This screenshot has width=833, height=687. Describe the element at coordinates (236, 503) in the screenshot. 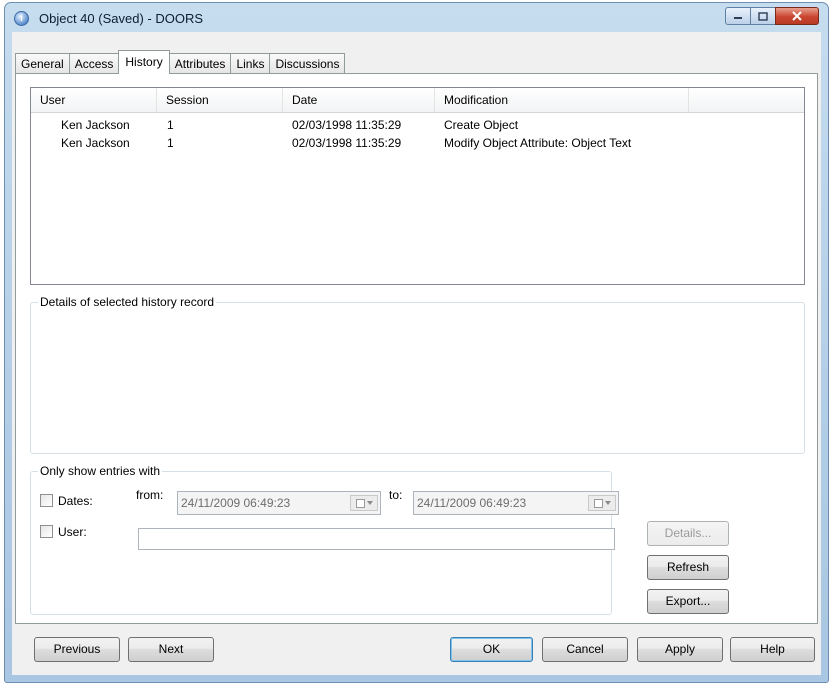

I see `from-date-value: 24/11/2009 06:49:23` at that location.